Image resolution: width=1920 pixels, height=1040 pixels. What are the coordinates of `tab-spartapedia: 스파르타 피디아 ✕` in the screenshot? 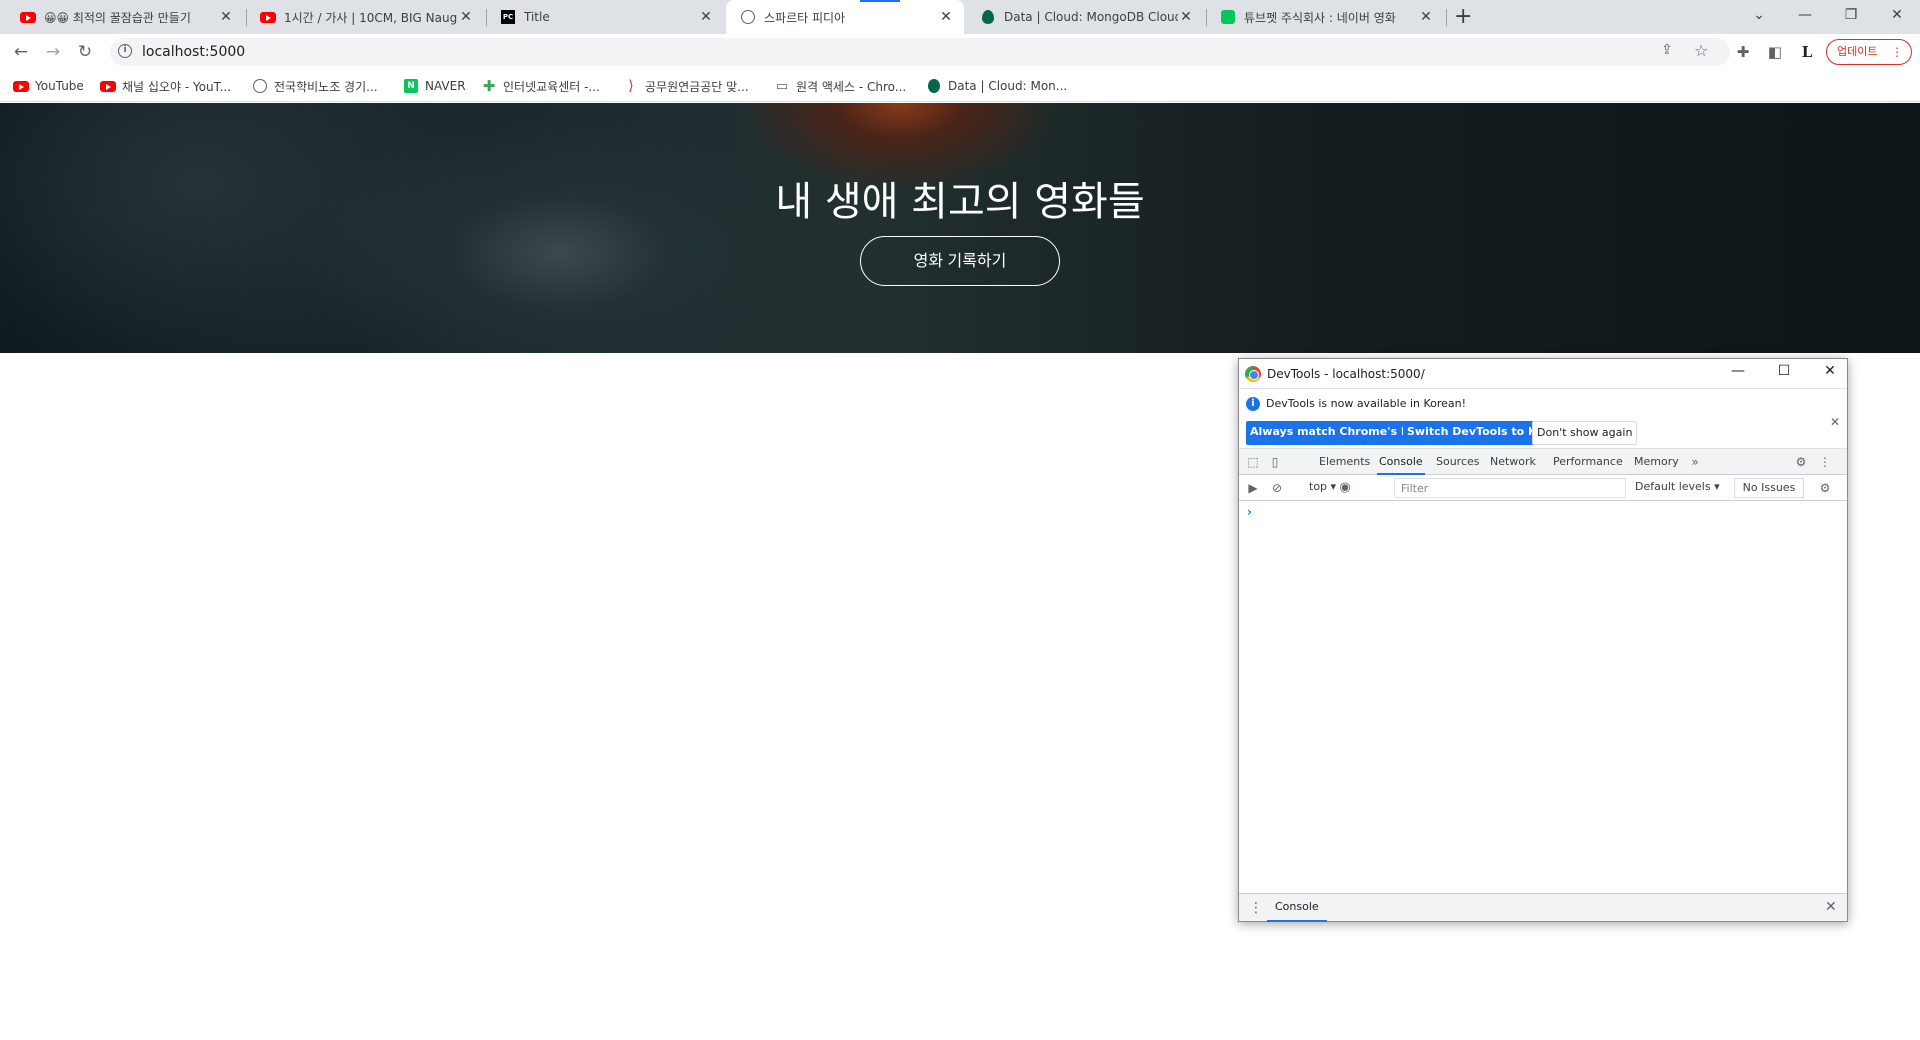 It's located at (845, 17).